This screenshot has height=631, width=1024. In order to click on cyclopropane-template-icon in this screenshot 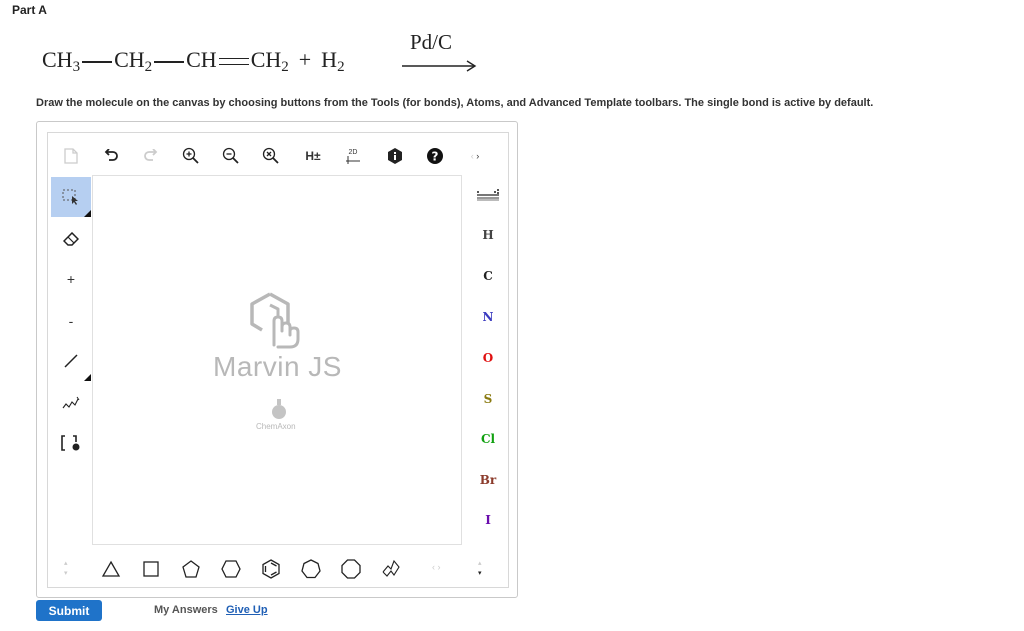, I will do `click(111, 569)`.